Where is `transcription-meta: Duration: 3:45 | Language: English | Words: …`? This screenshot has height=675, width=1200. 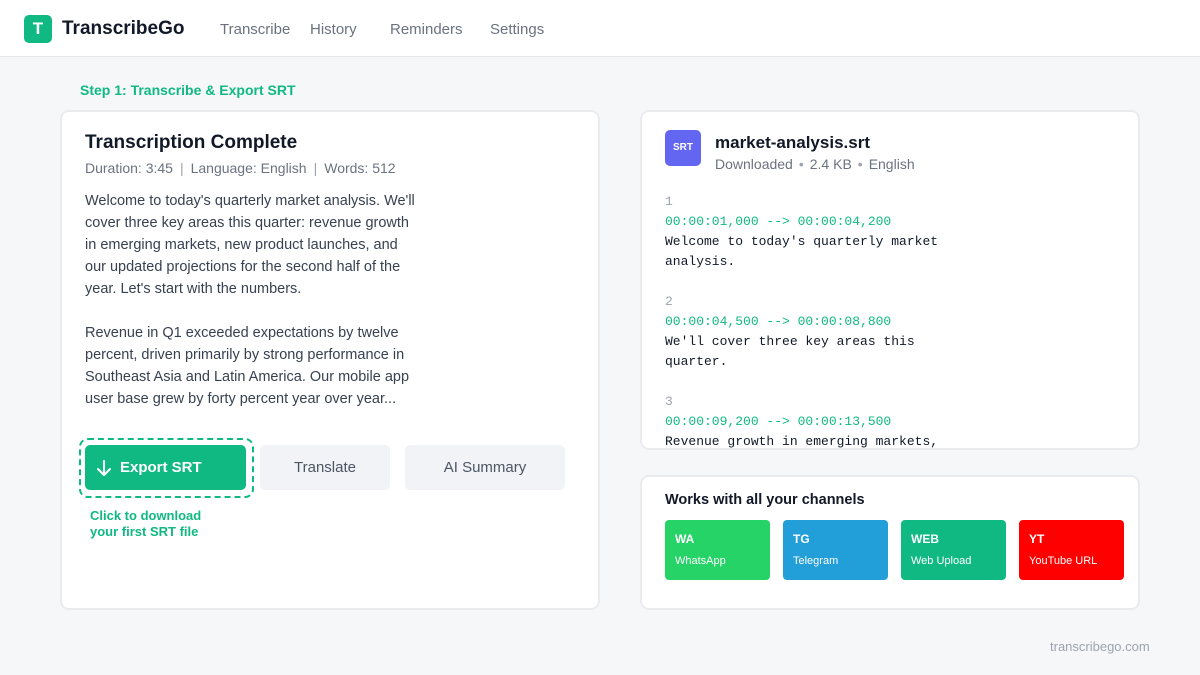 transcription-meta: Duration: 3:45 | Language: English | Words: … is located at coordinates (240, 168).